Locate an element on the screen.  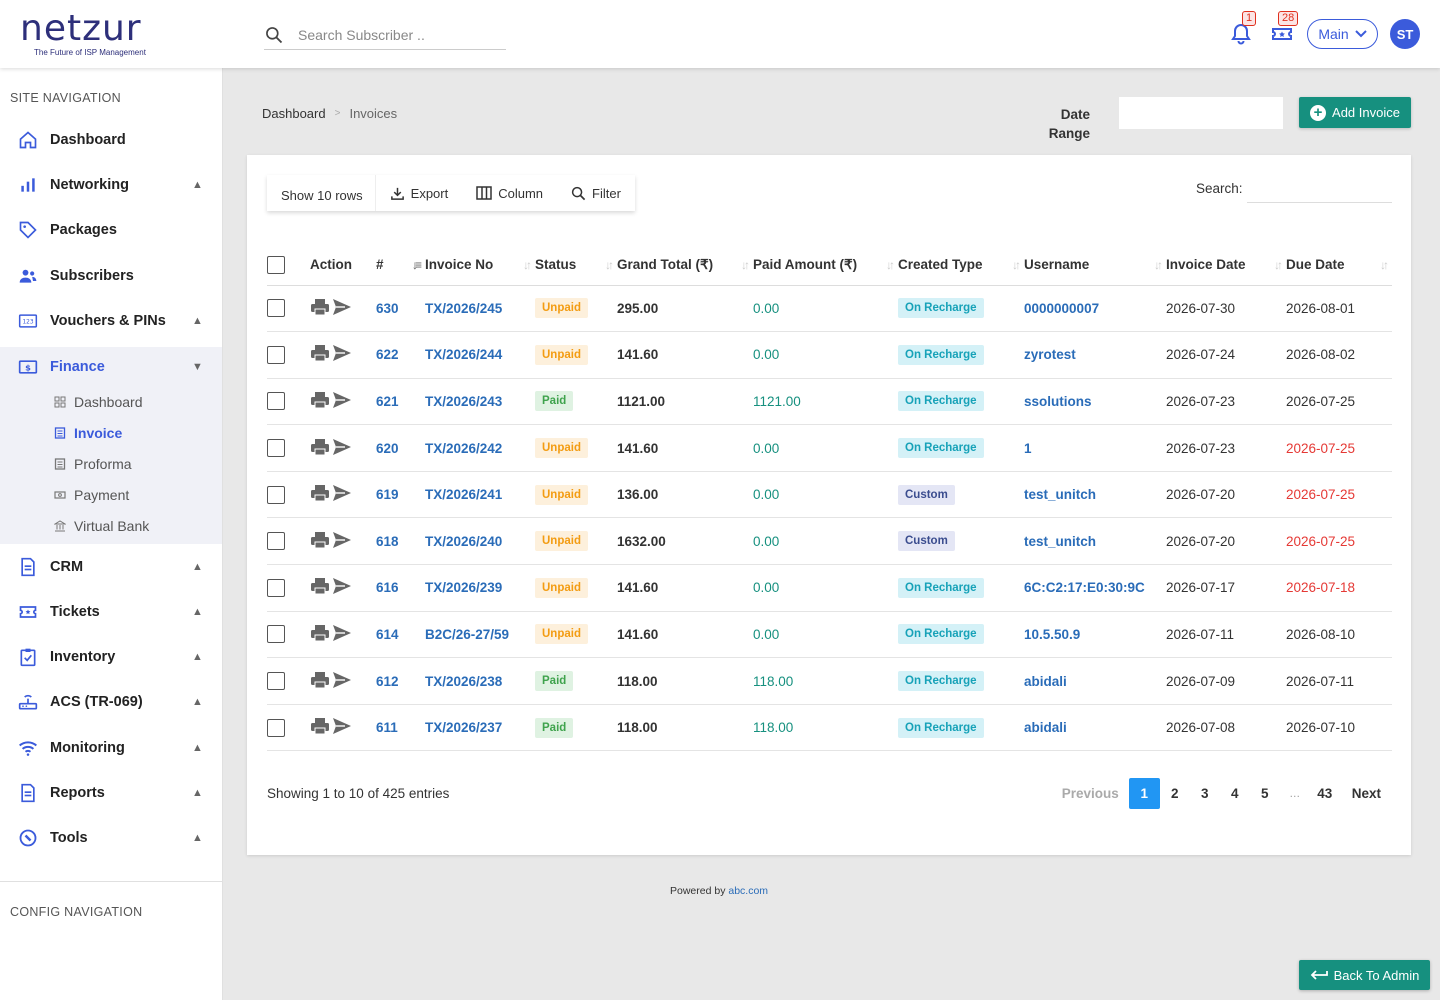
username-link: 6C:C2:17:E0:30:9C is located at coordinates (1095, 588).